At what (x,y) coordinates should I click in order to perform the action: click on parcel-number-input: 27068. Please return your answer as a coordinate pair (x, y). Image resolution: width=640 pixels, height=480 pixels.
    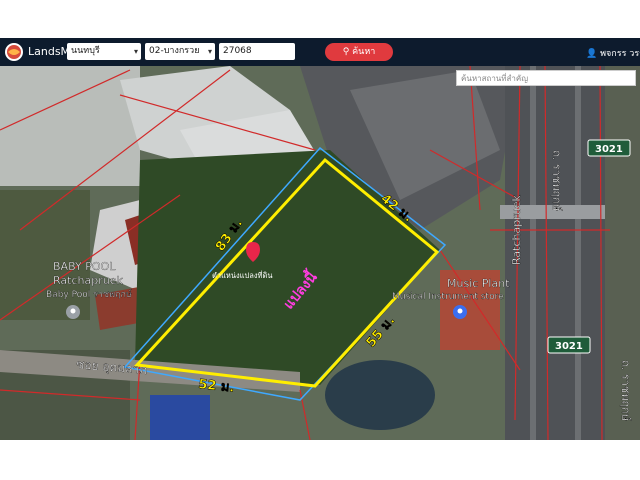
    Looking at the image, I should click on (257, 51).